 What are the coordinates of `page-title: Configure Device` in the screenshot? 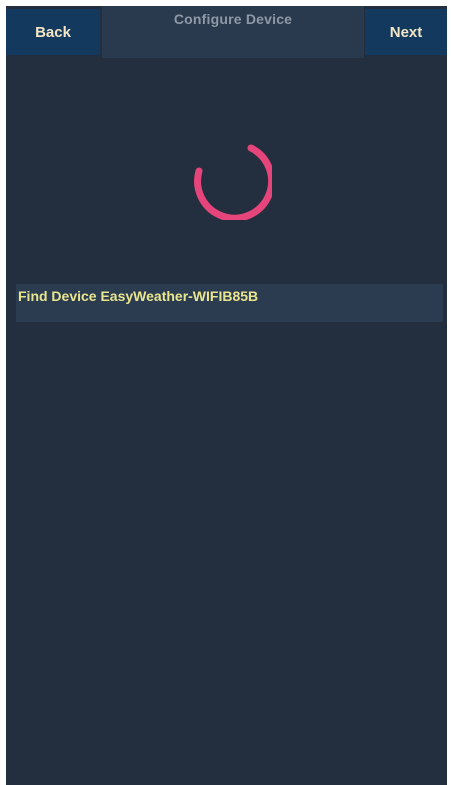 It's located at (233, 19).